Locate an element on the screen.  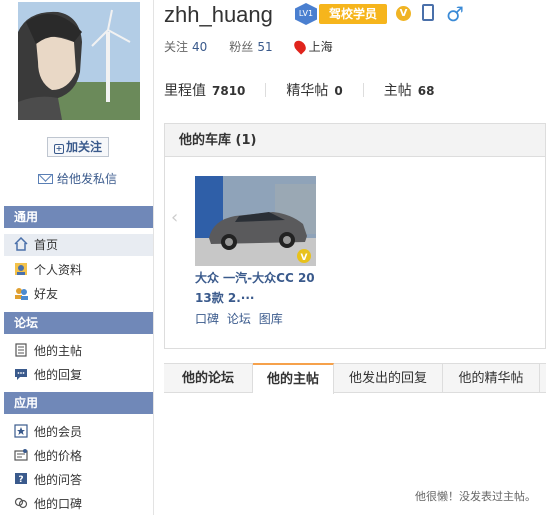
section-apps: 应用 is located at coordinates (78, 403).